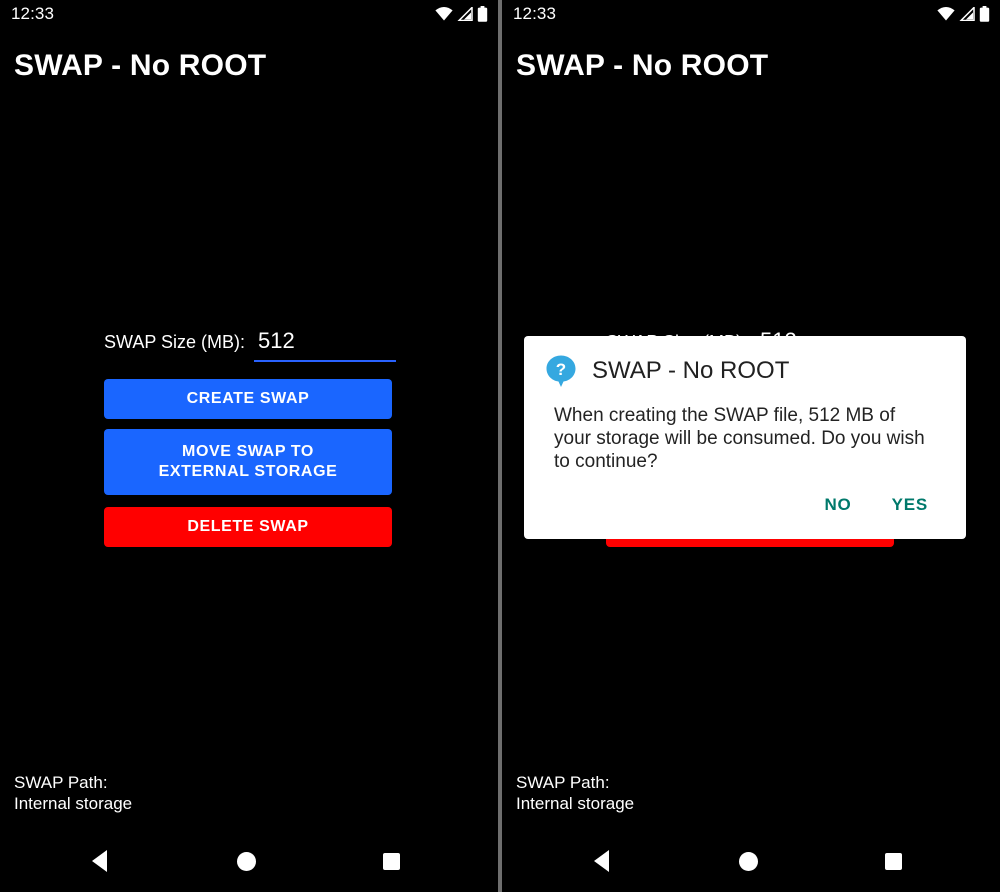  What do you see at coordinates (249, 15) in the screenshot?
I see `status-bar-left: 12:33` at bounding box center [249, 15].